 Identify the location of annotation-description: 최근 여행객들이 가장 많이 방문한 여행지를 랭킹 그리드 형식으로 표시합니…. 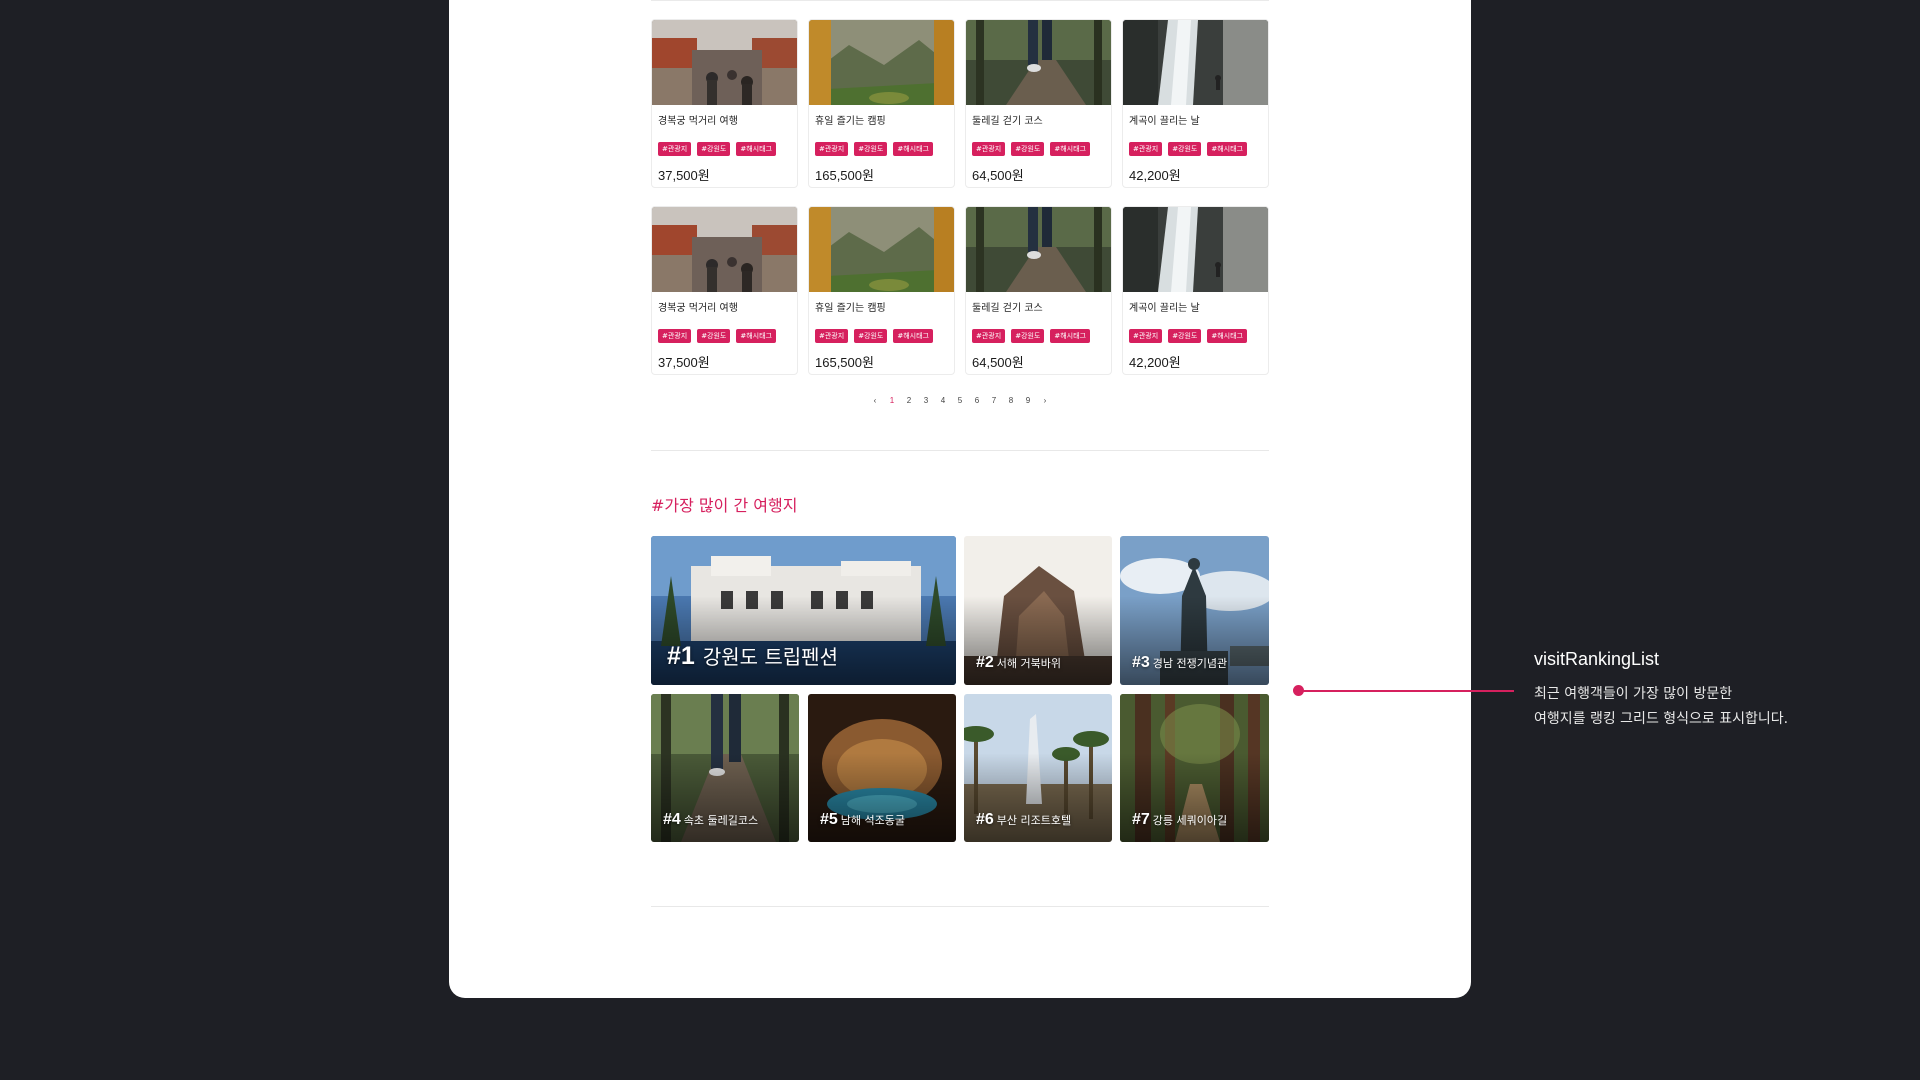
(1661, 707).